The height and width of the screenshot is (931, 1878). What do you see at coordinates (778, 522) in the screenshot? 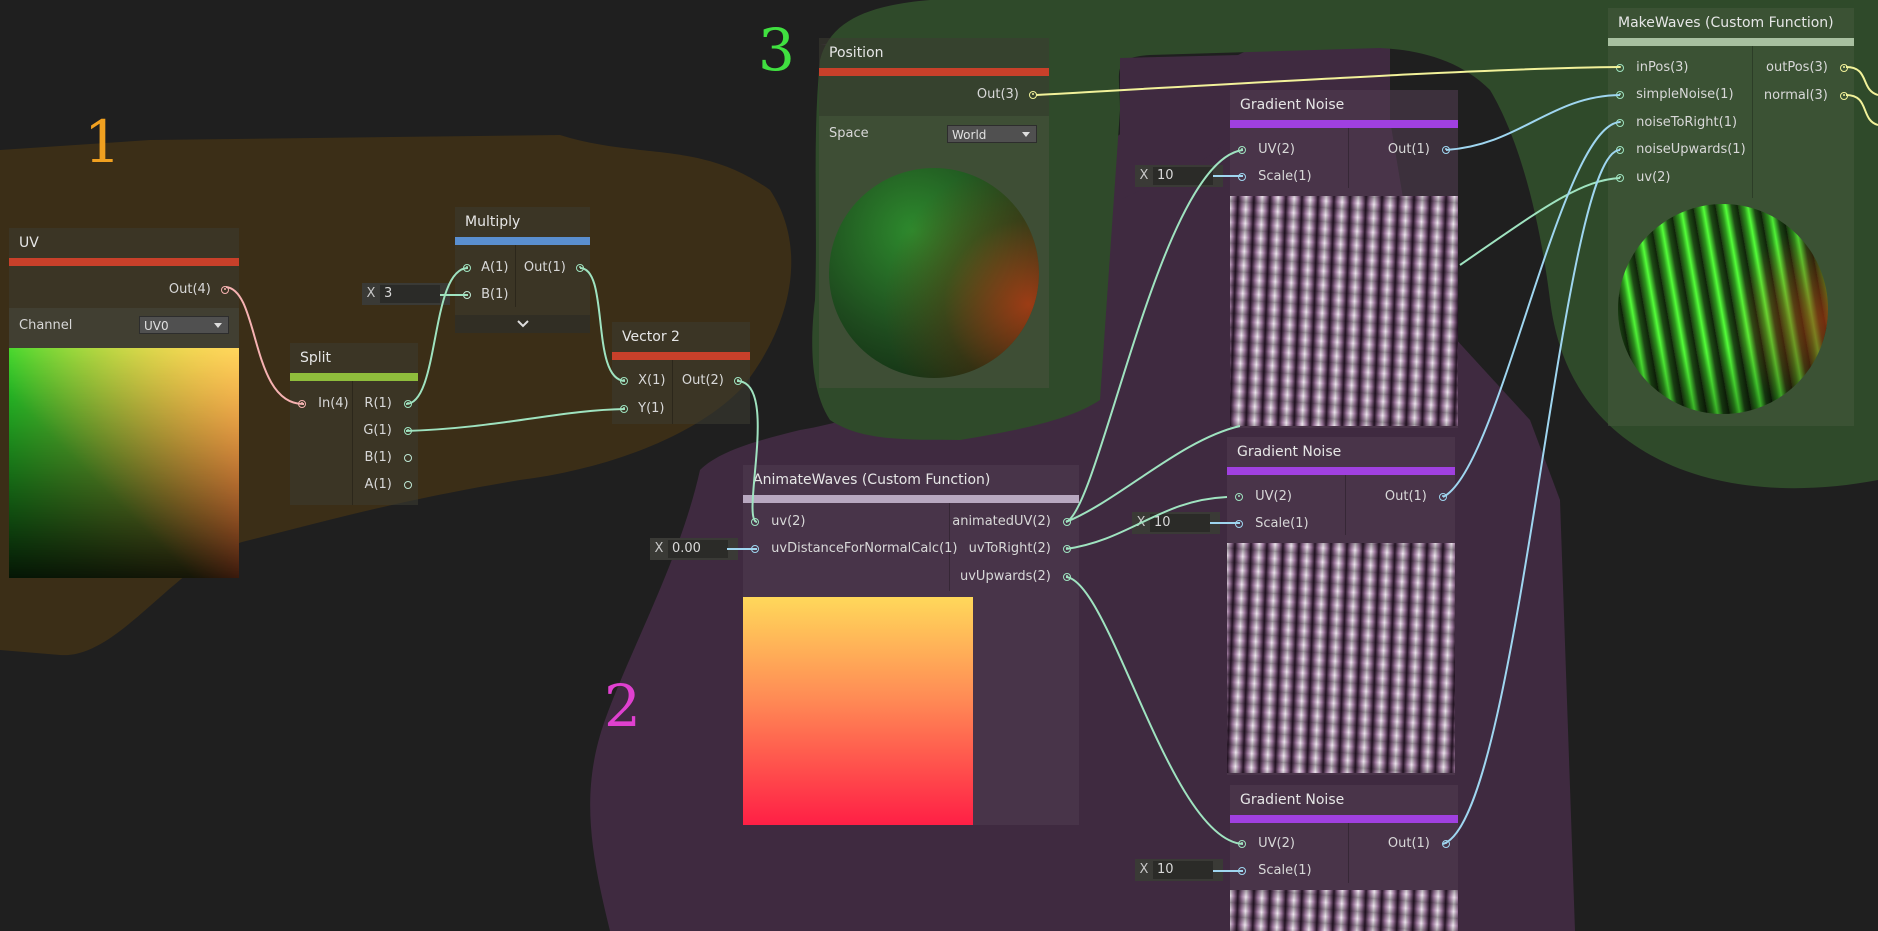
I see `animate-in-uv: uv(2)` at bounding box center [778, 522].